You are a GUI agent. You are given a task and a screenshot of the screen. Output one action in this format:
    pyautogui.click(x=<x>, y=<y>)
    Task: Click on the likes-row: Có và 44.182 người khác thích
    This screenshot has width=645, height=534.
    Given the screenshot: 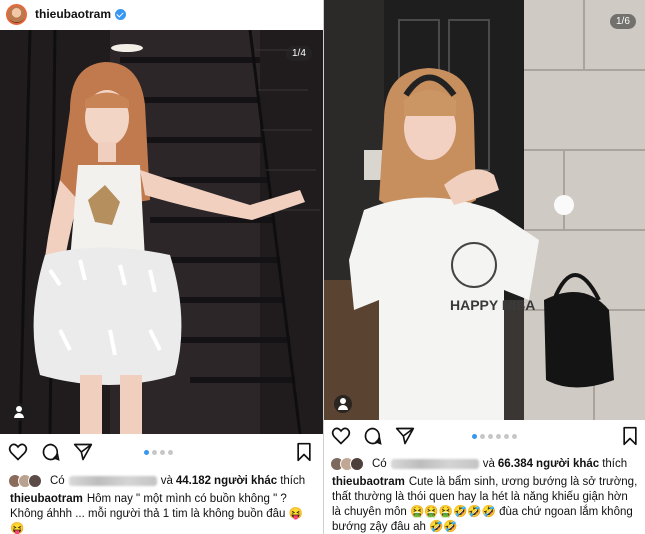 What is the action you would take?
    pyautogui.click(x=161, y=481)
    